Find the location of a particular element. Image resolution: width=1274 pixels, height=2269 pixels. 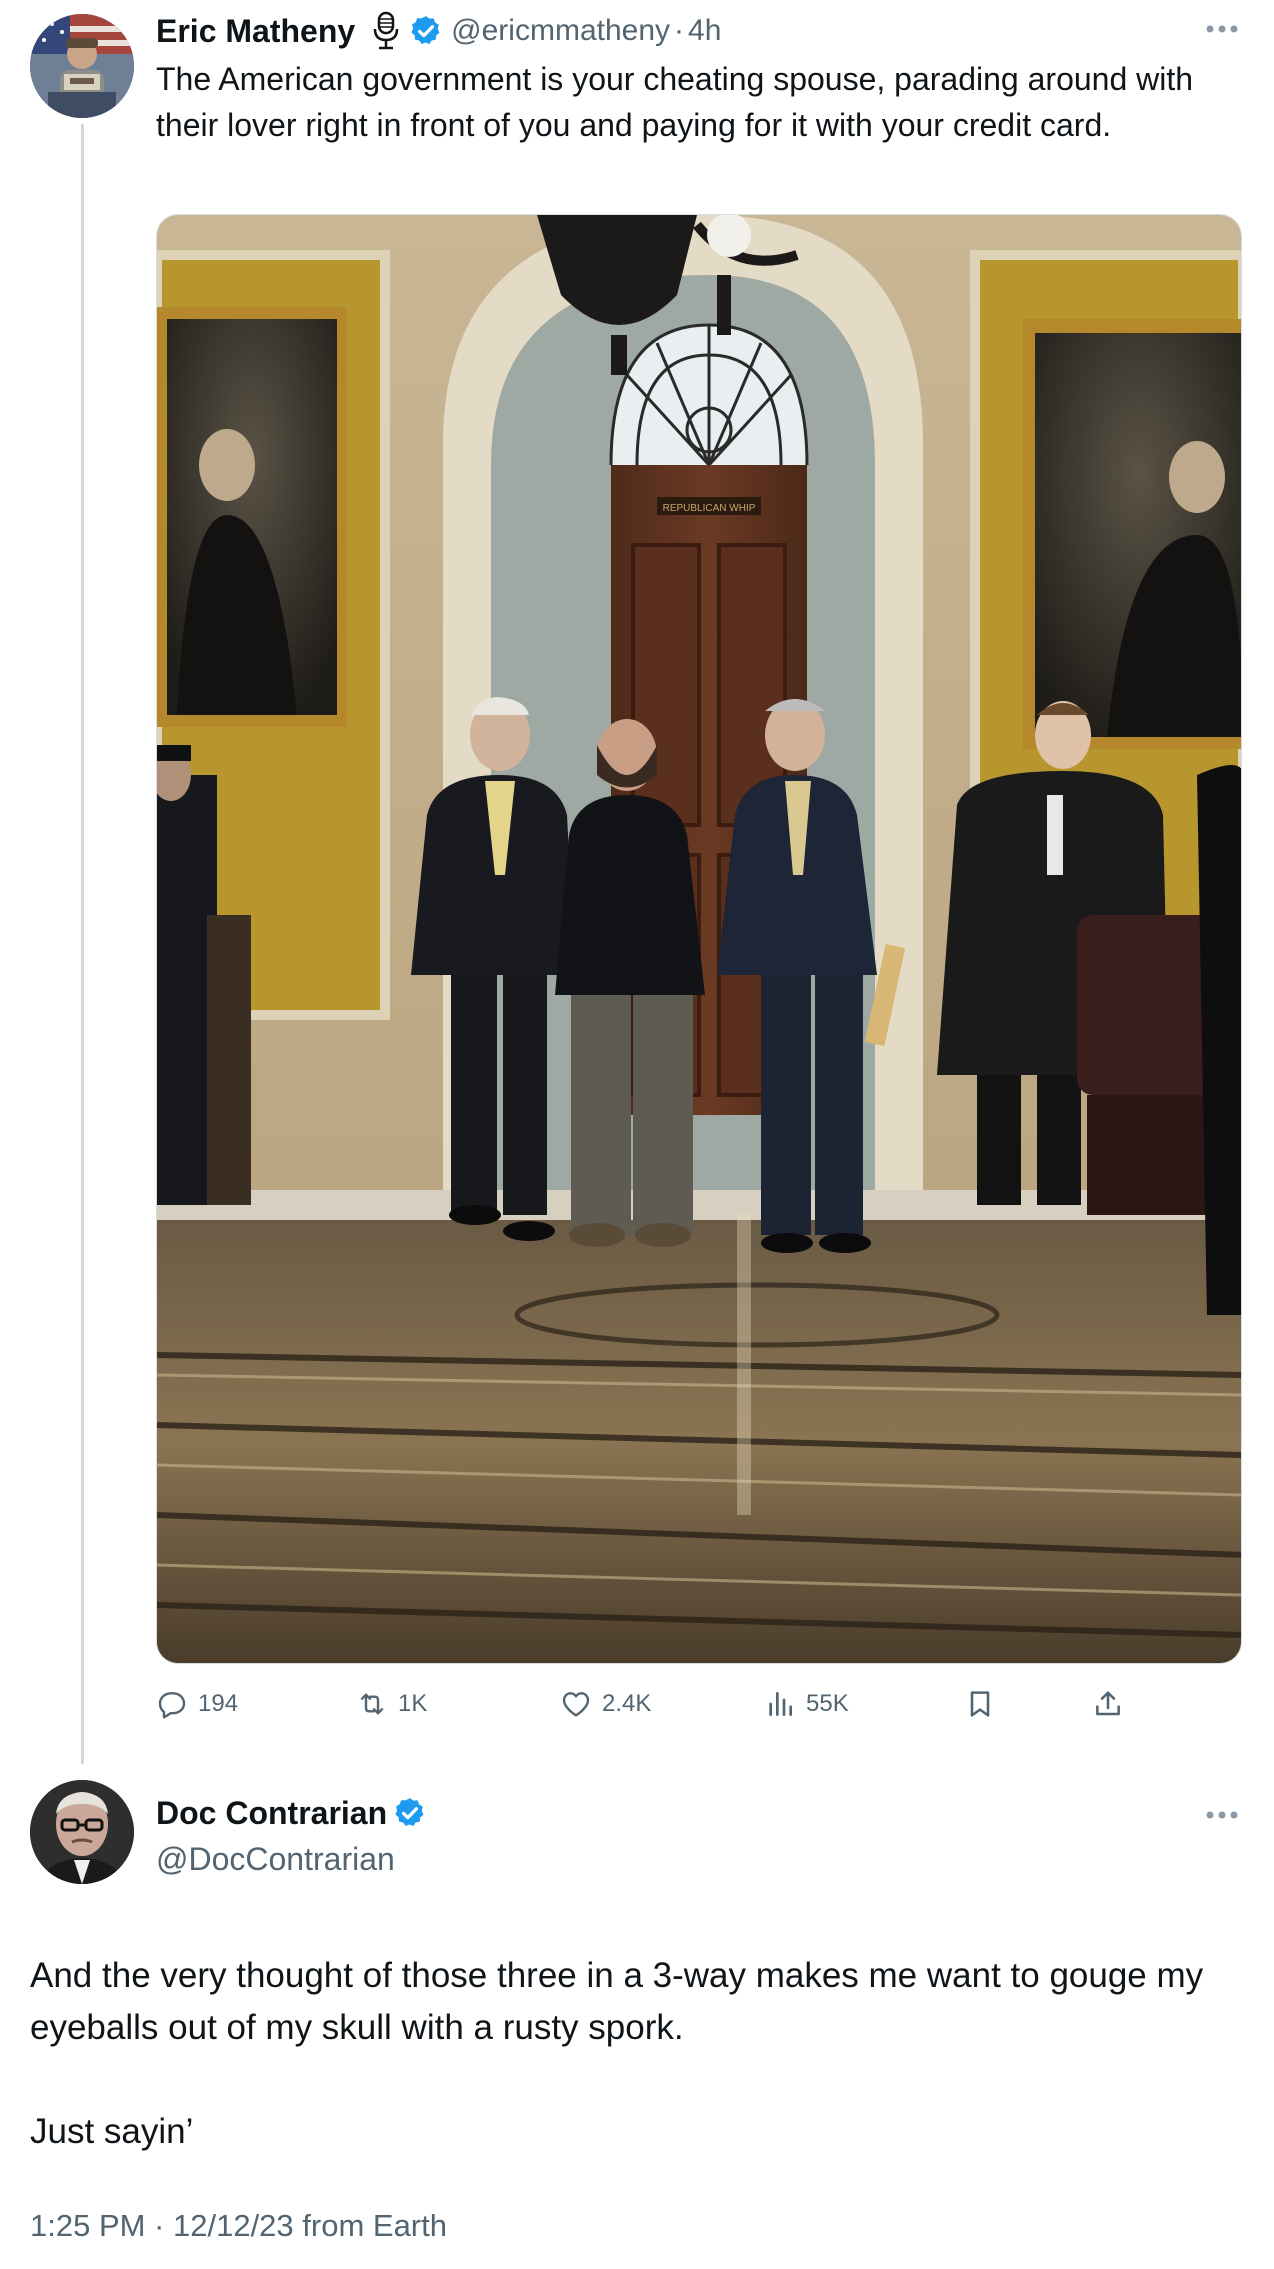

tweet-header-doc-contrarian: Doc Contrarian is located at coordinates (295, 1813).